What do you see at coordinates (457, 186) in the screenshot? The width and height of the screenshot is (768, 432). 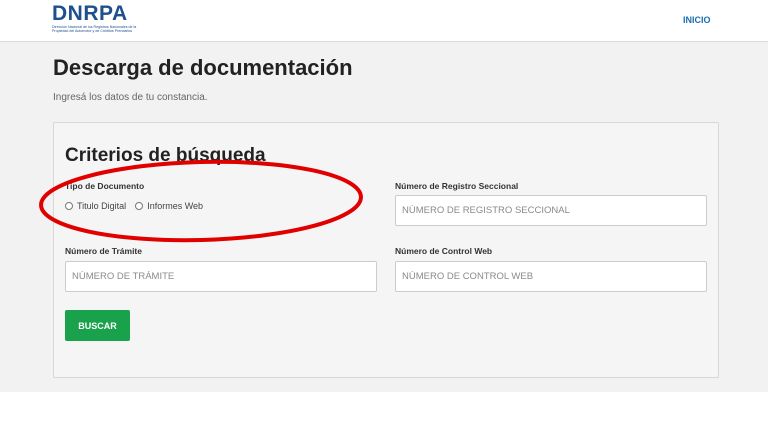 I see `registro-seccional-label: Número de Registro Seccional` at bounding box center [457, 186].